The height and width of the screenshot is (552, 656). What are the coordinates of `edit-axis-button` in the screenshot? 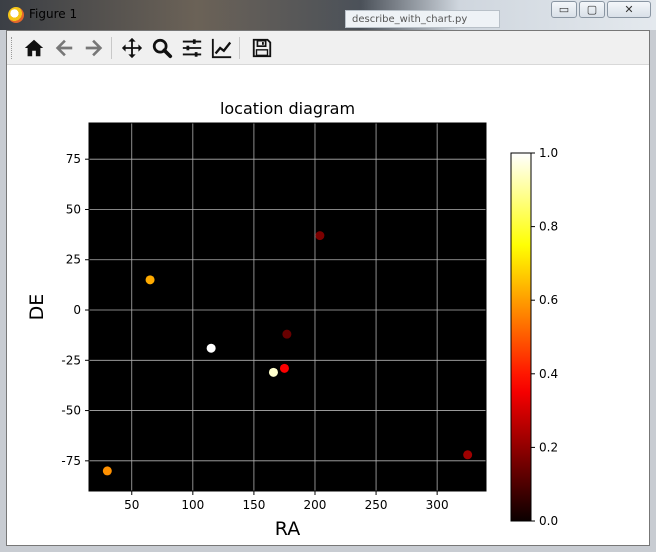 It's located at (222, 48).